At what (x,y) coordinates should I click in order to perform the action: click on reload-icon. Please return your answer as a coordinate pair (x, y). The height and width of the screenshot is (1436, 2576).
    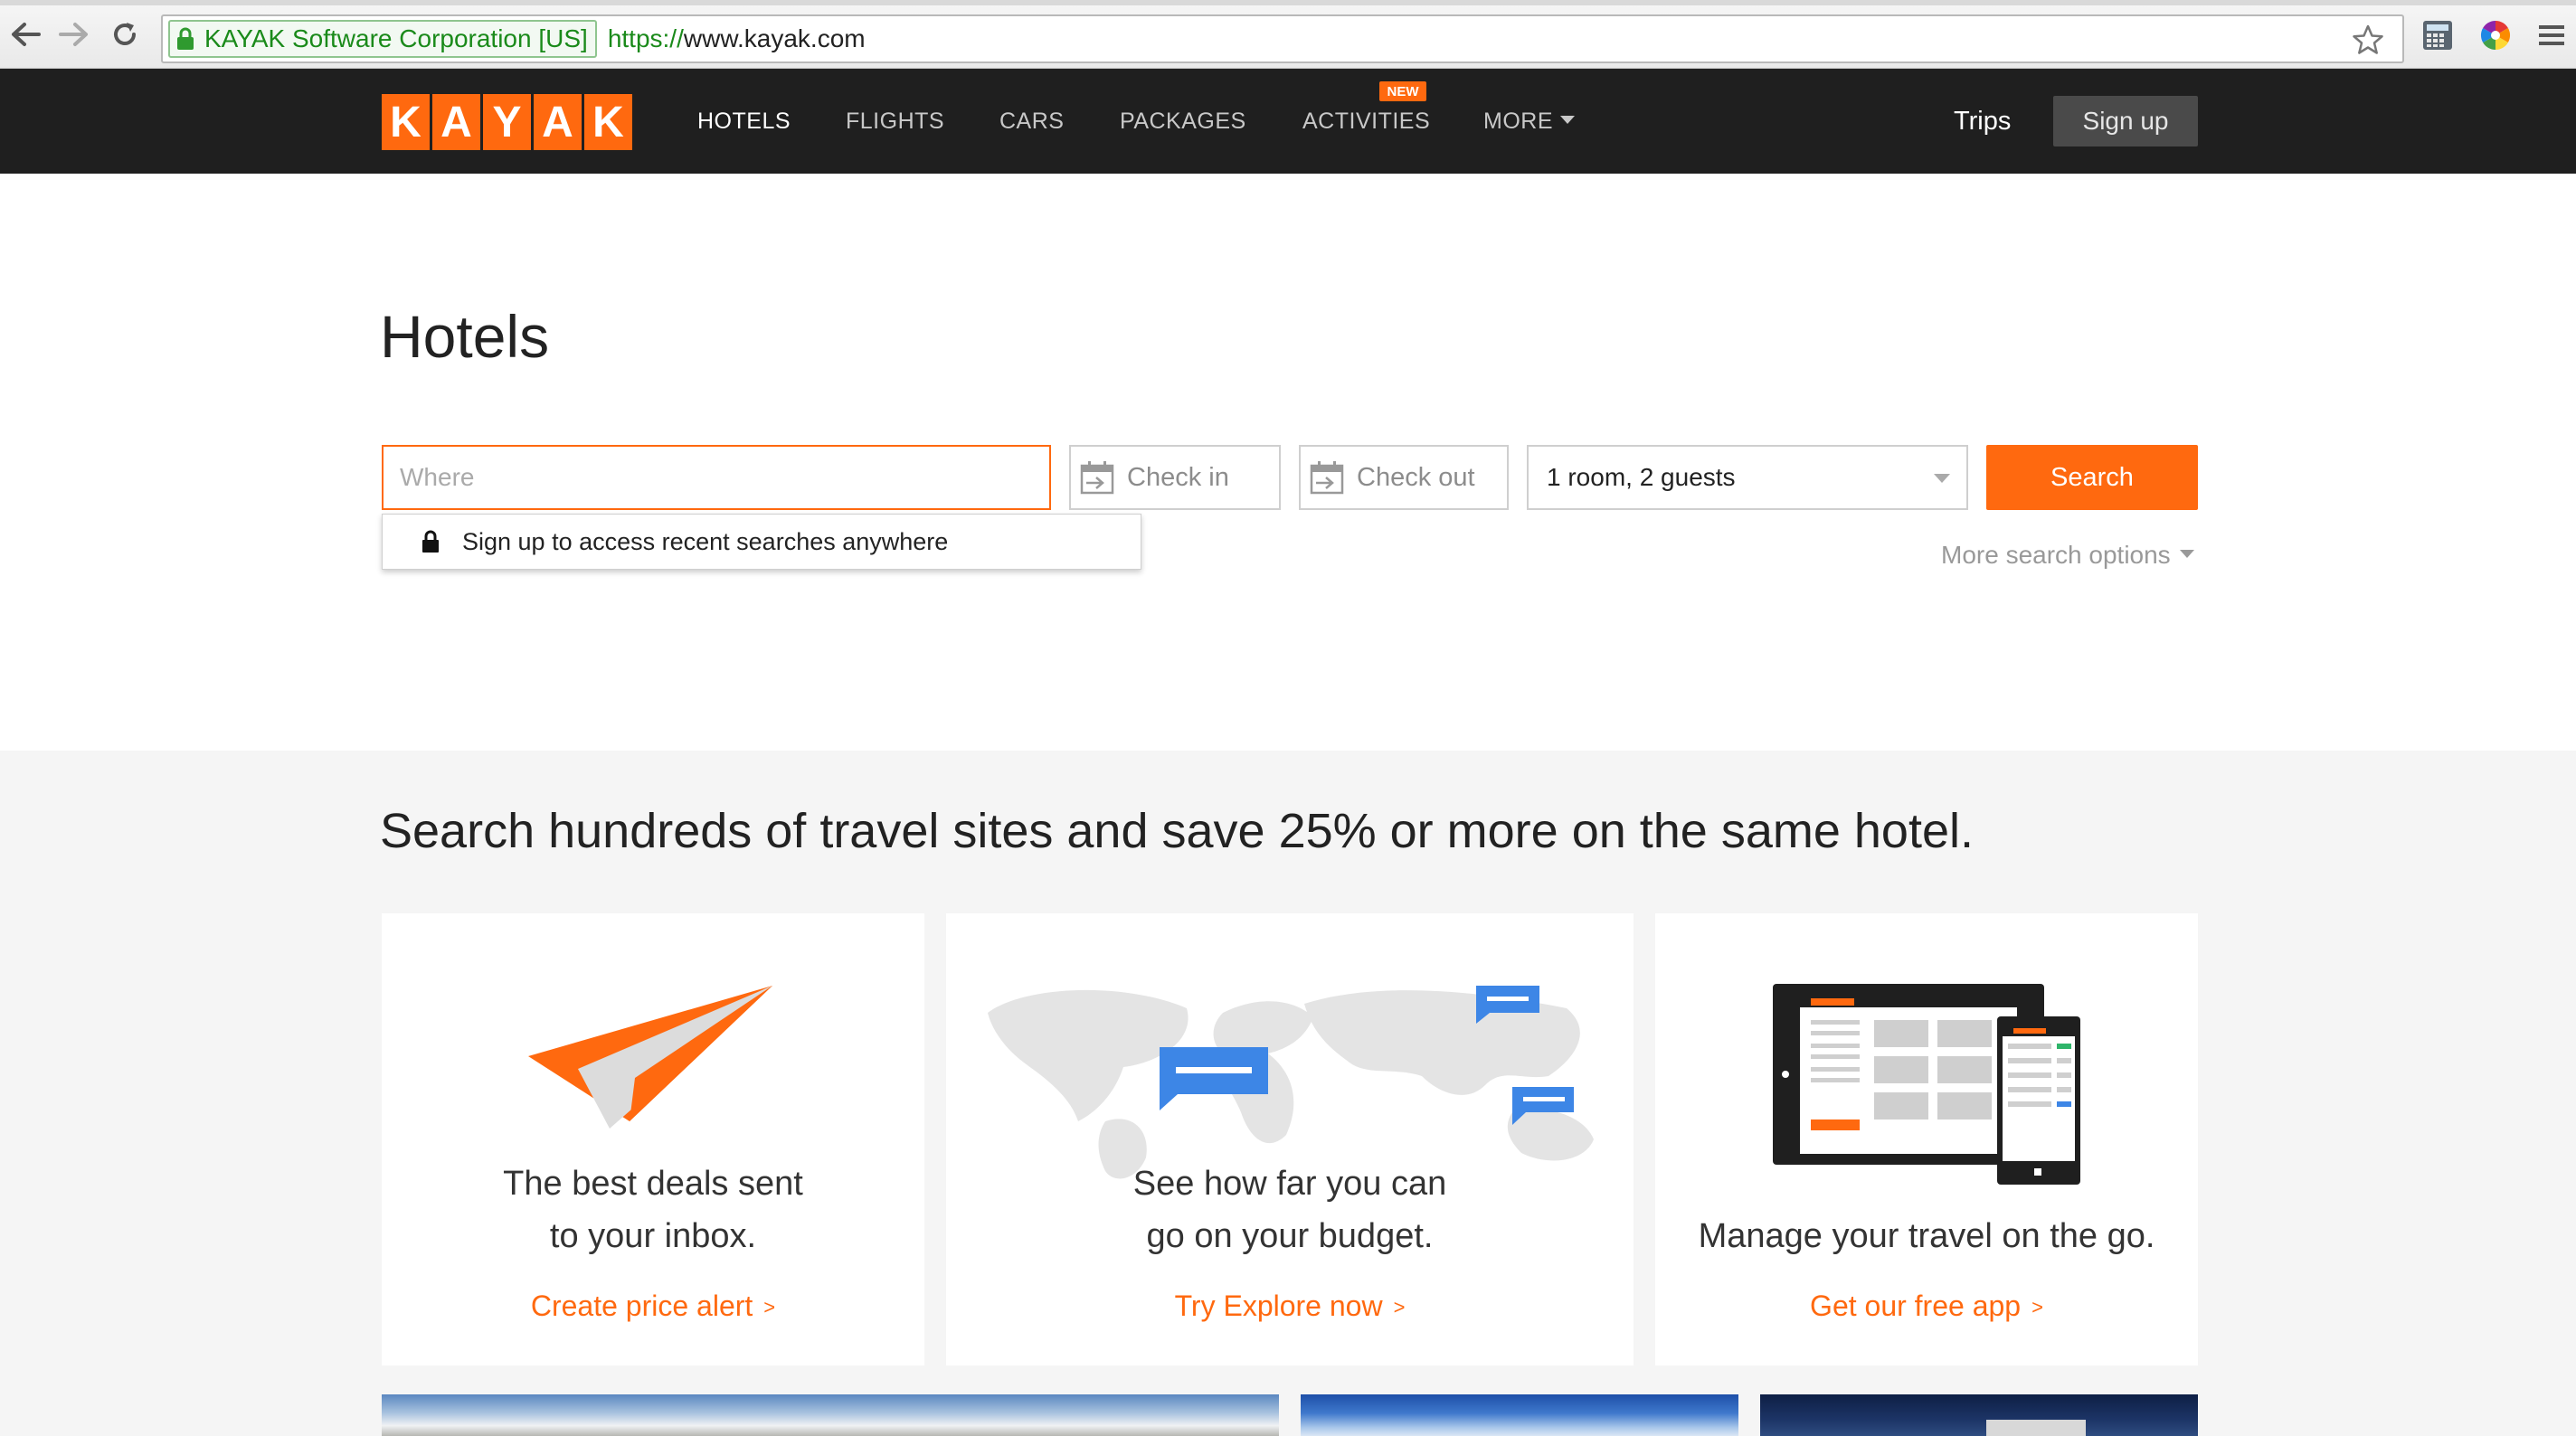
    Looking at the image, I should click on (125, 34).